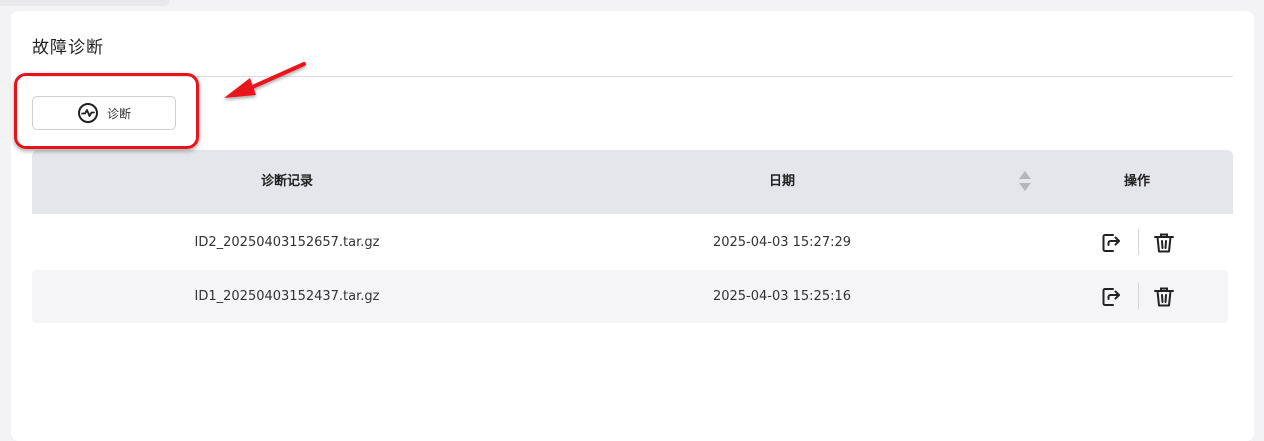 The image size is (1264, 441). What do you see at coordinates (265, 84) in the screenshot?
I see `annotation-arrow-icon` at bounding box center [265, 84].